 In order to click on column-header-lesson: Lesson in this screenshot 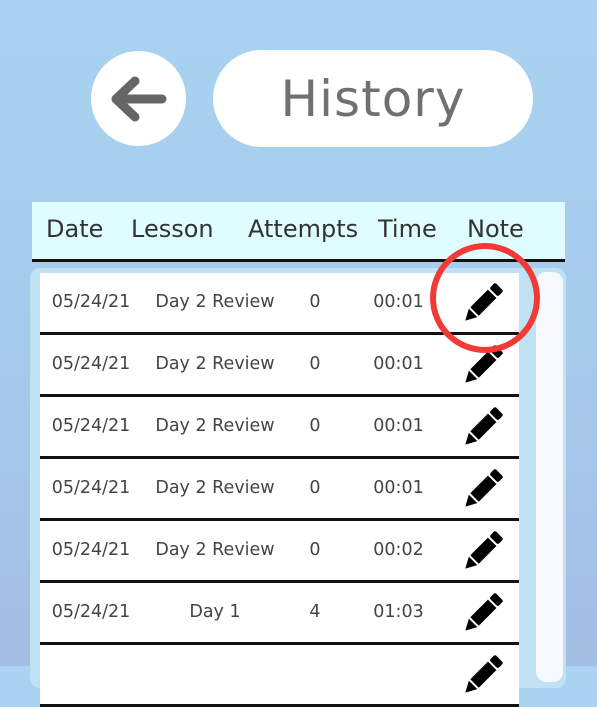, I will do `click(172, 229)`.